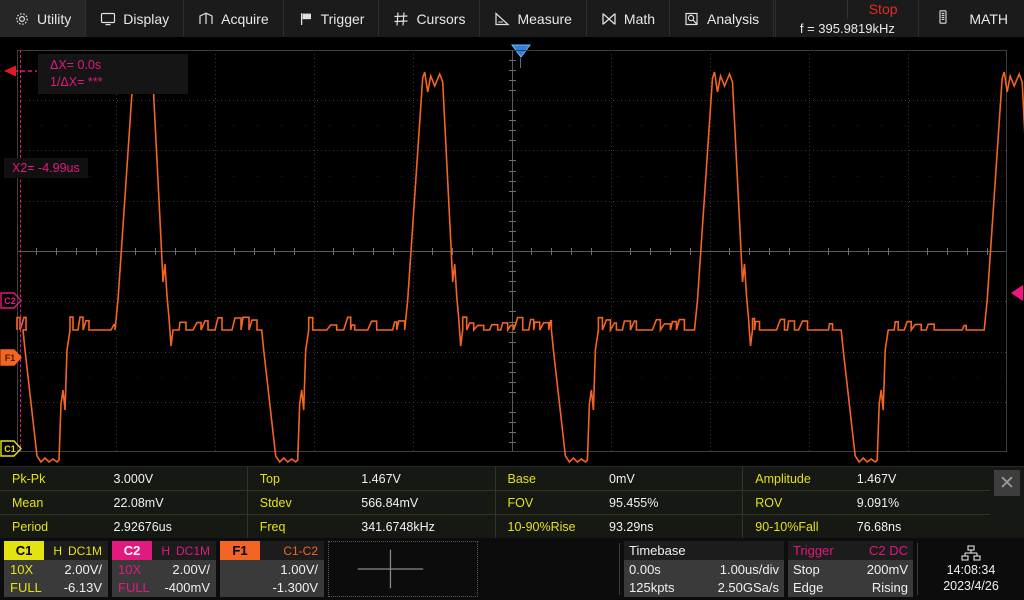  What do you see at coordinates (619, 503) in the screenshot?
I see `measurement-row: FOV 95.455%` at bounding box center [619, 503].